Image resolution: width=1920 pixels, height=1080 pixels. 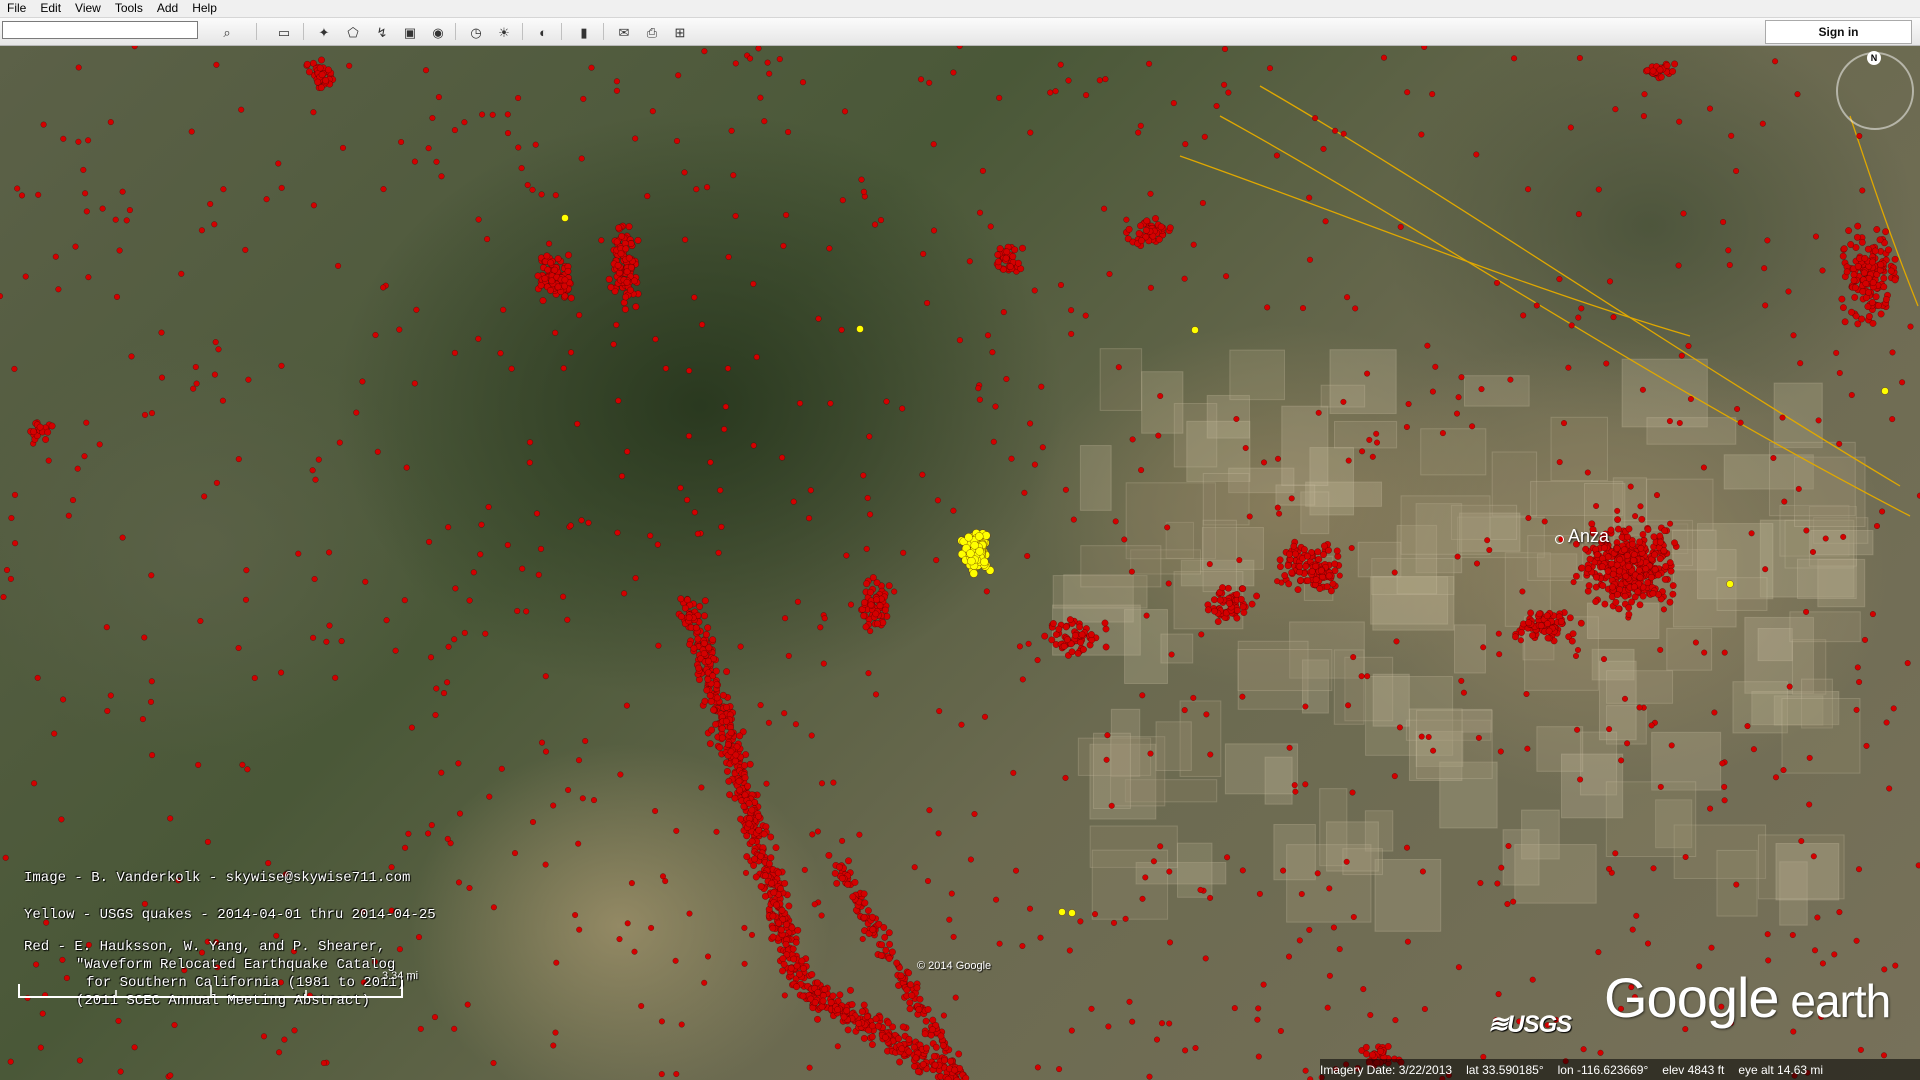 I want to click on planets-icon: ◐, so click(x=543, y=32).